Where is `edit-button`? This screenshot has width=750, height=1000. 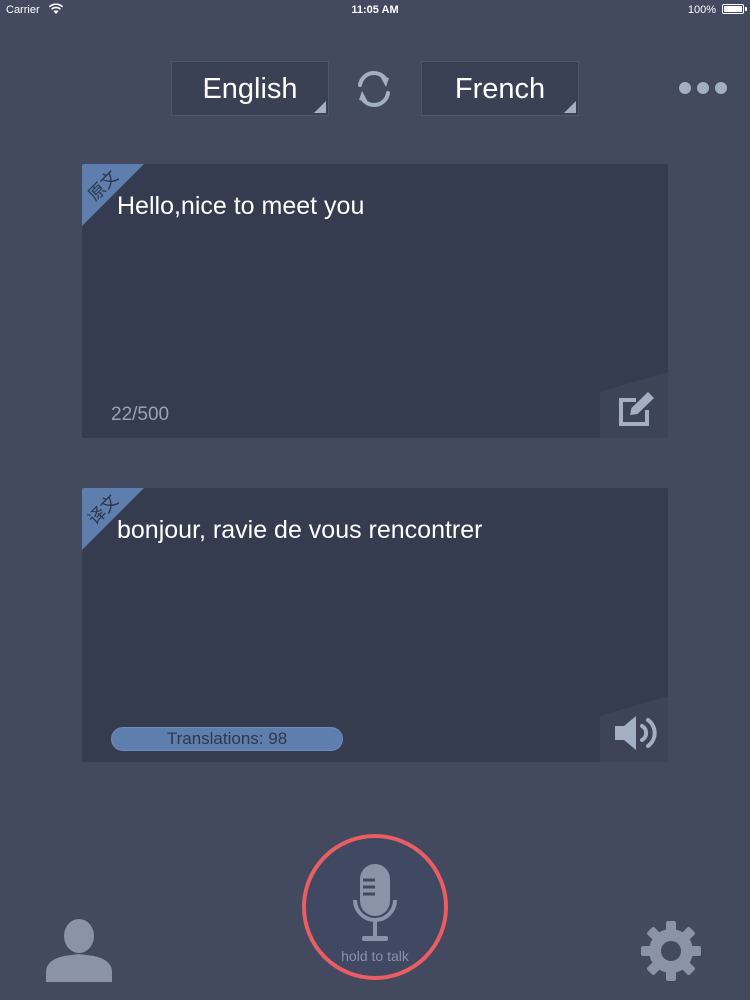
edit-button is located at coordinates (634, 405).